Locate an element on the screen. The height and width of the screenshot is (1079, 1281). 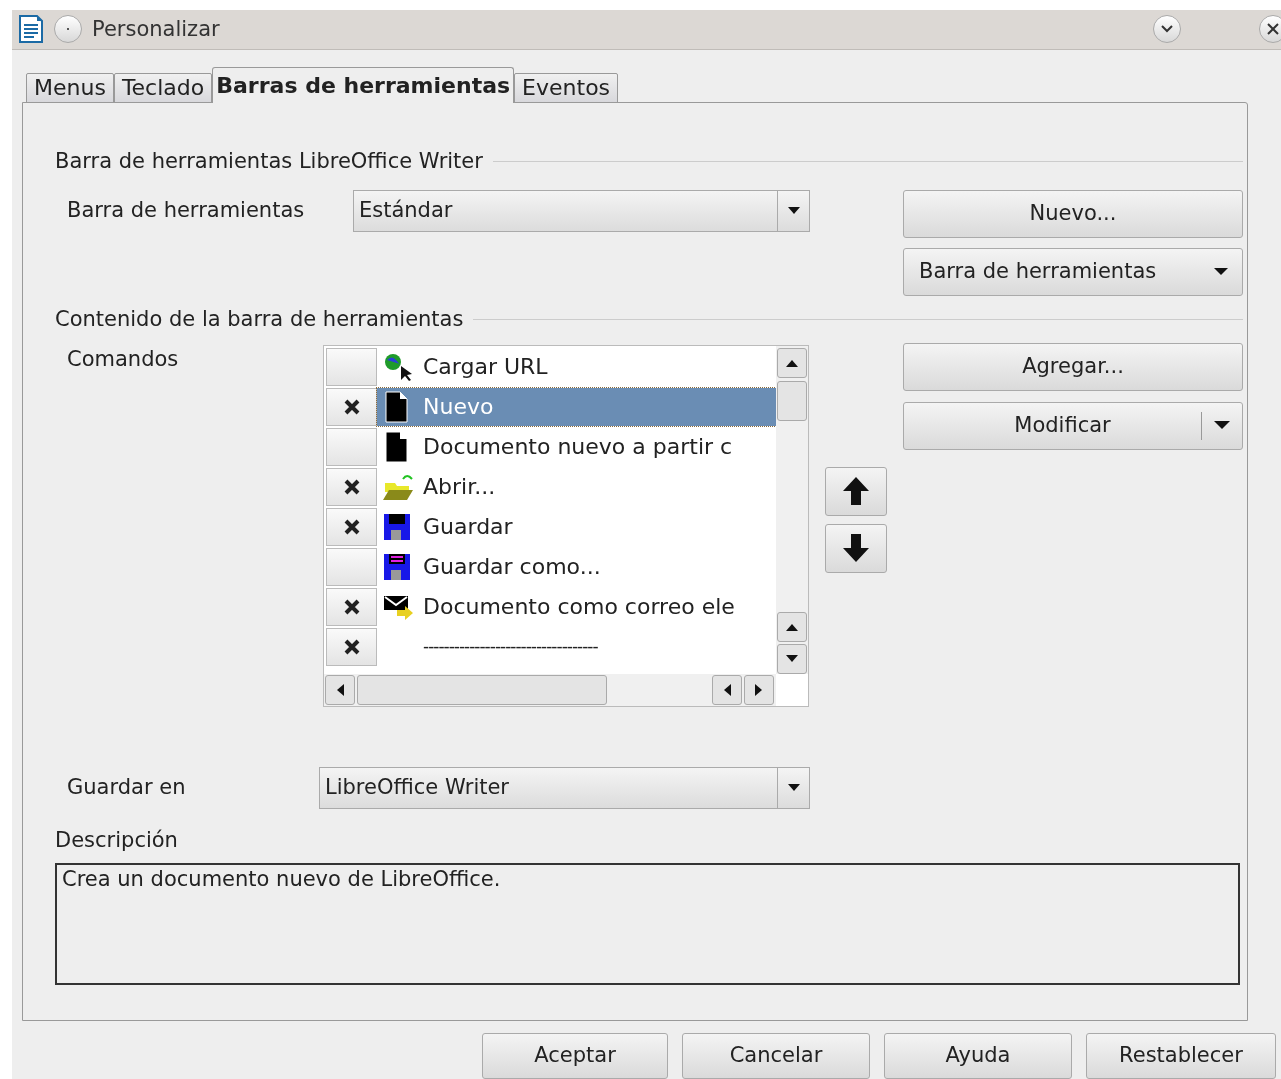
scroll-down-button is located at coordinates (792, 658).